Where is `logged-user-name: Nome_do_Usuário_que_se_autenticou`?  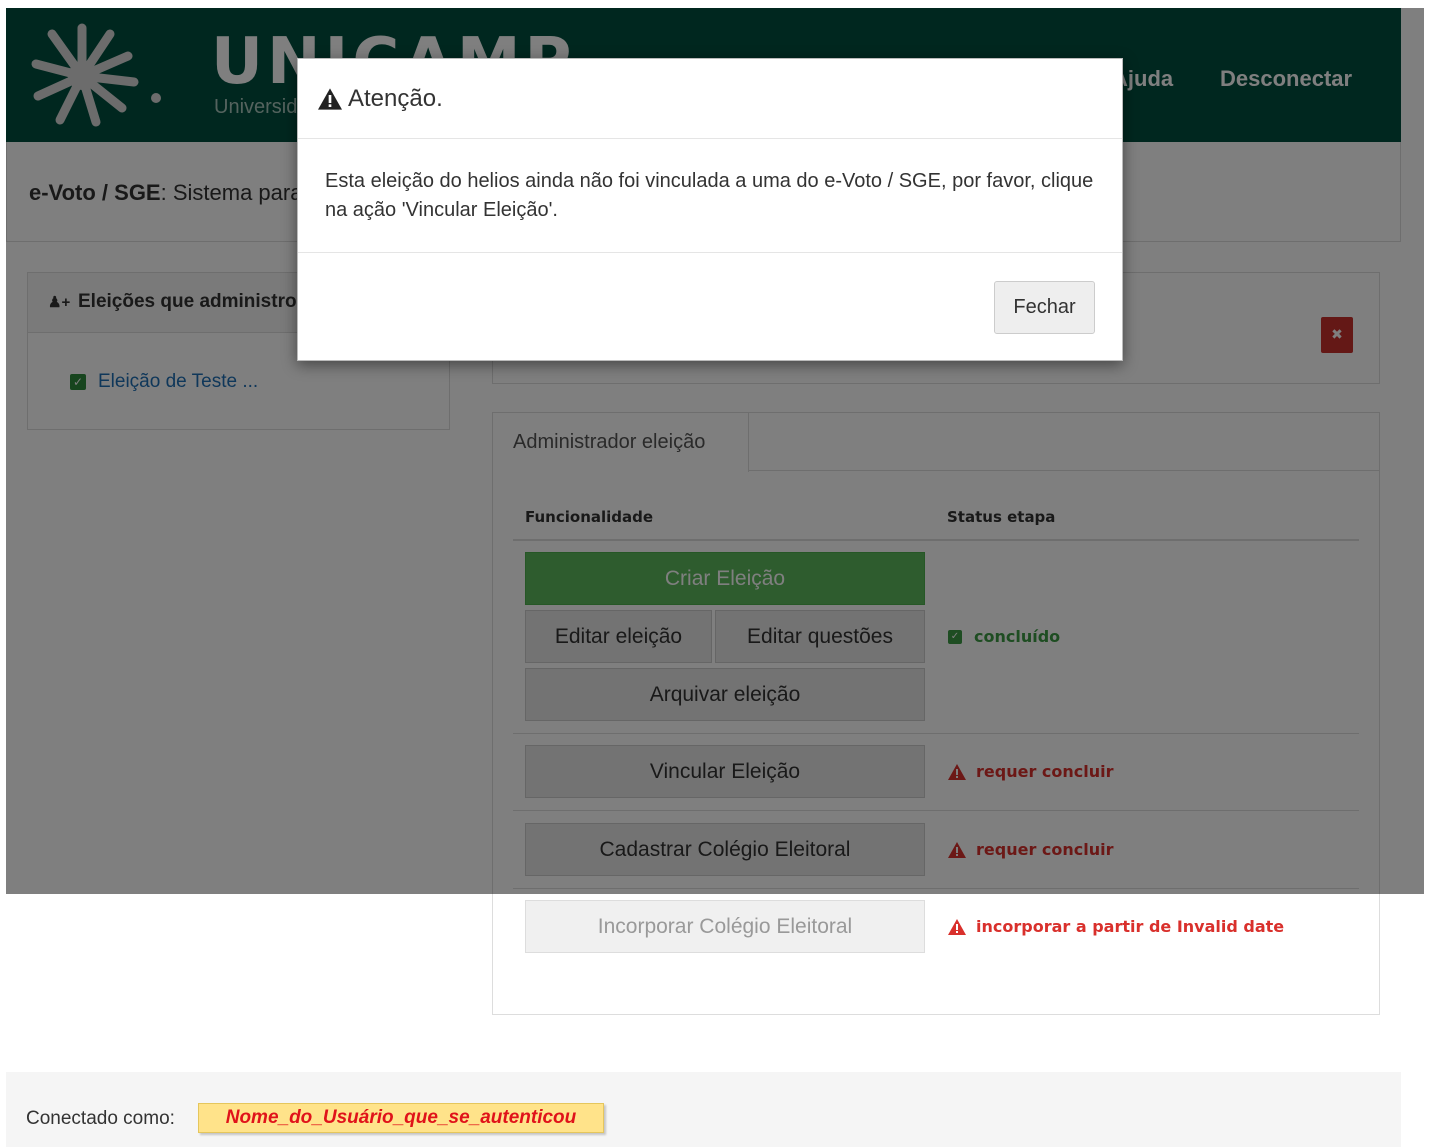
logged-user-name: Nome_do_Usuário_que_se_autenticou is located at coordinates (401, 1118).